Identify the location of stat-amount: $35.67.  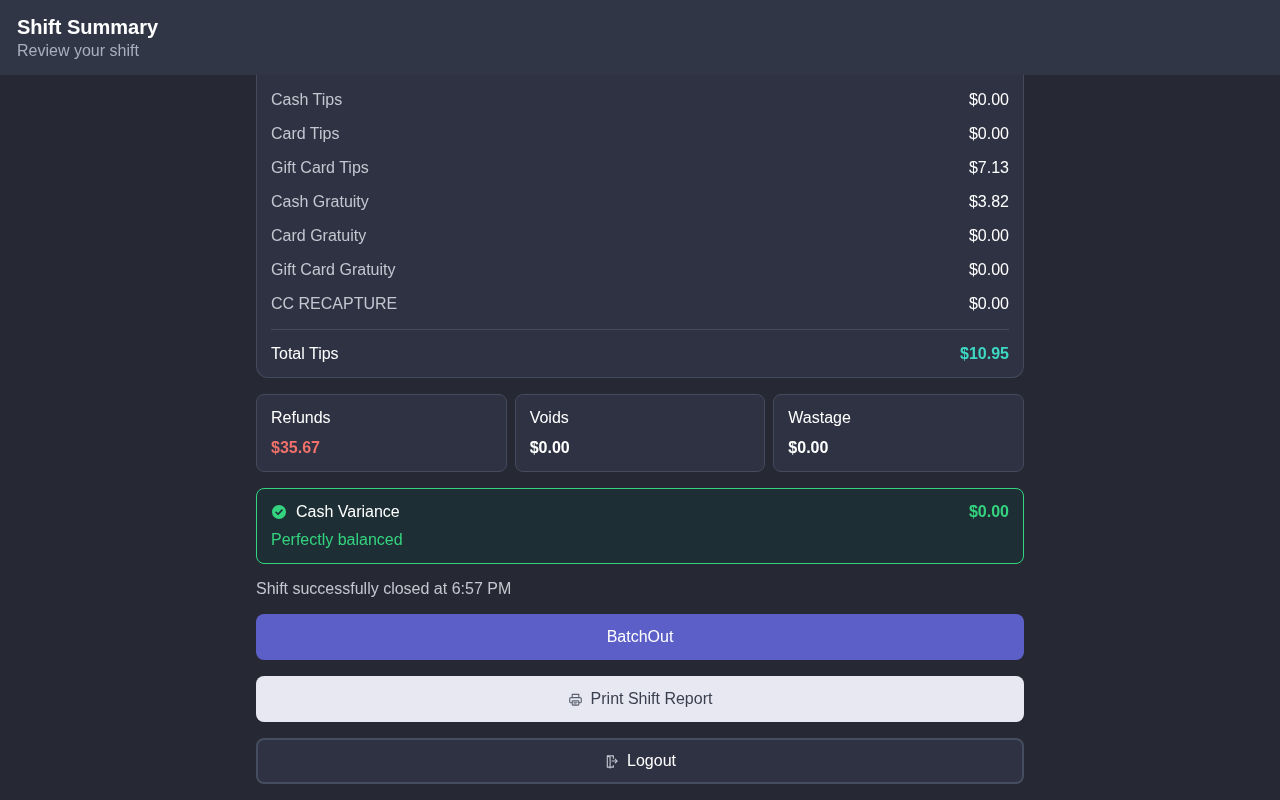
(295, 448).